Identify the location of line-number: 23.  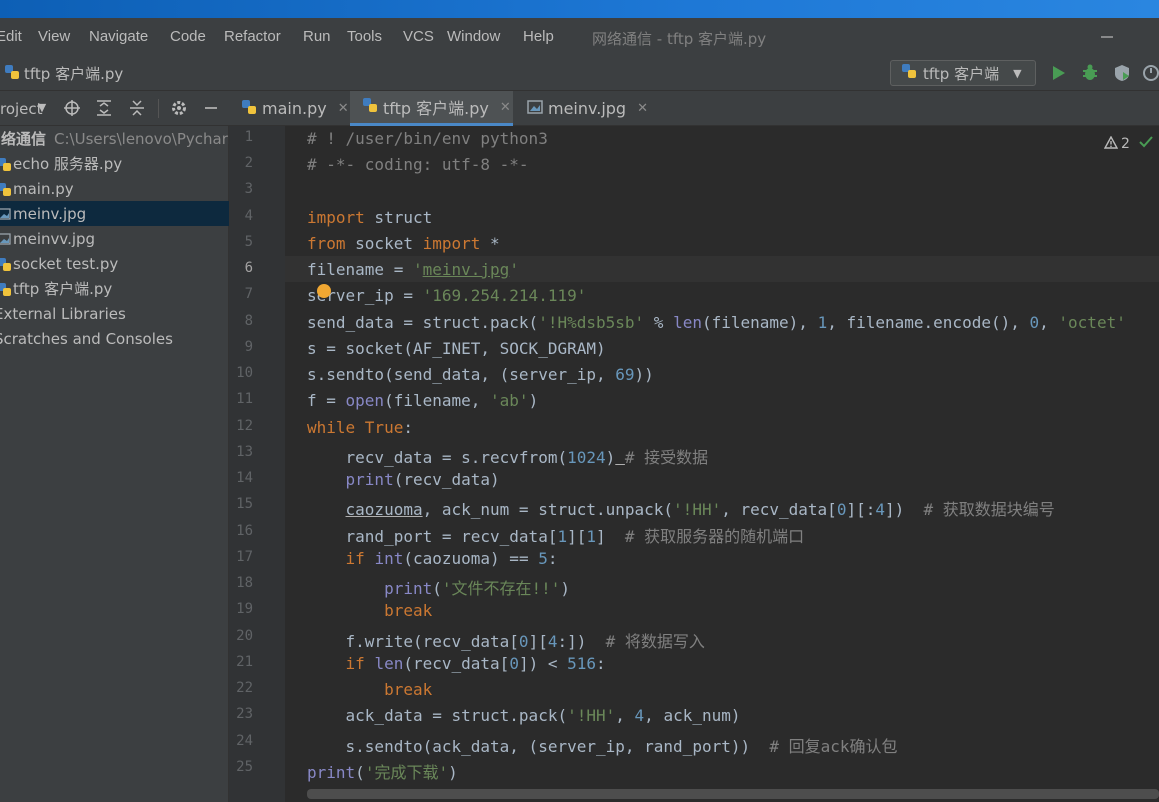
(244, 714).